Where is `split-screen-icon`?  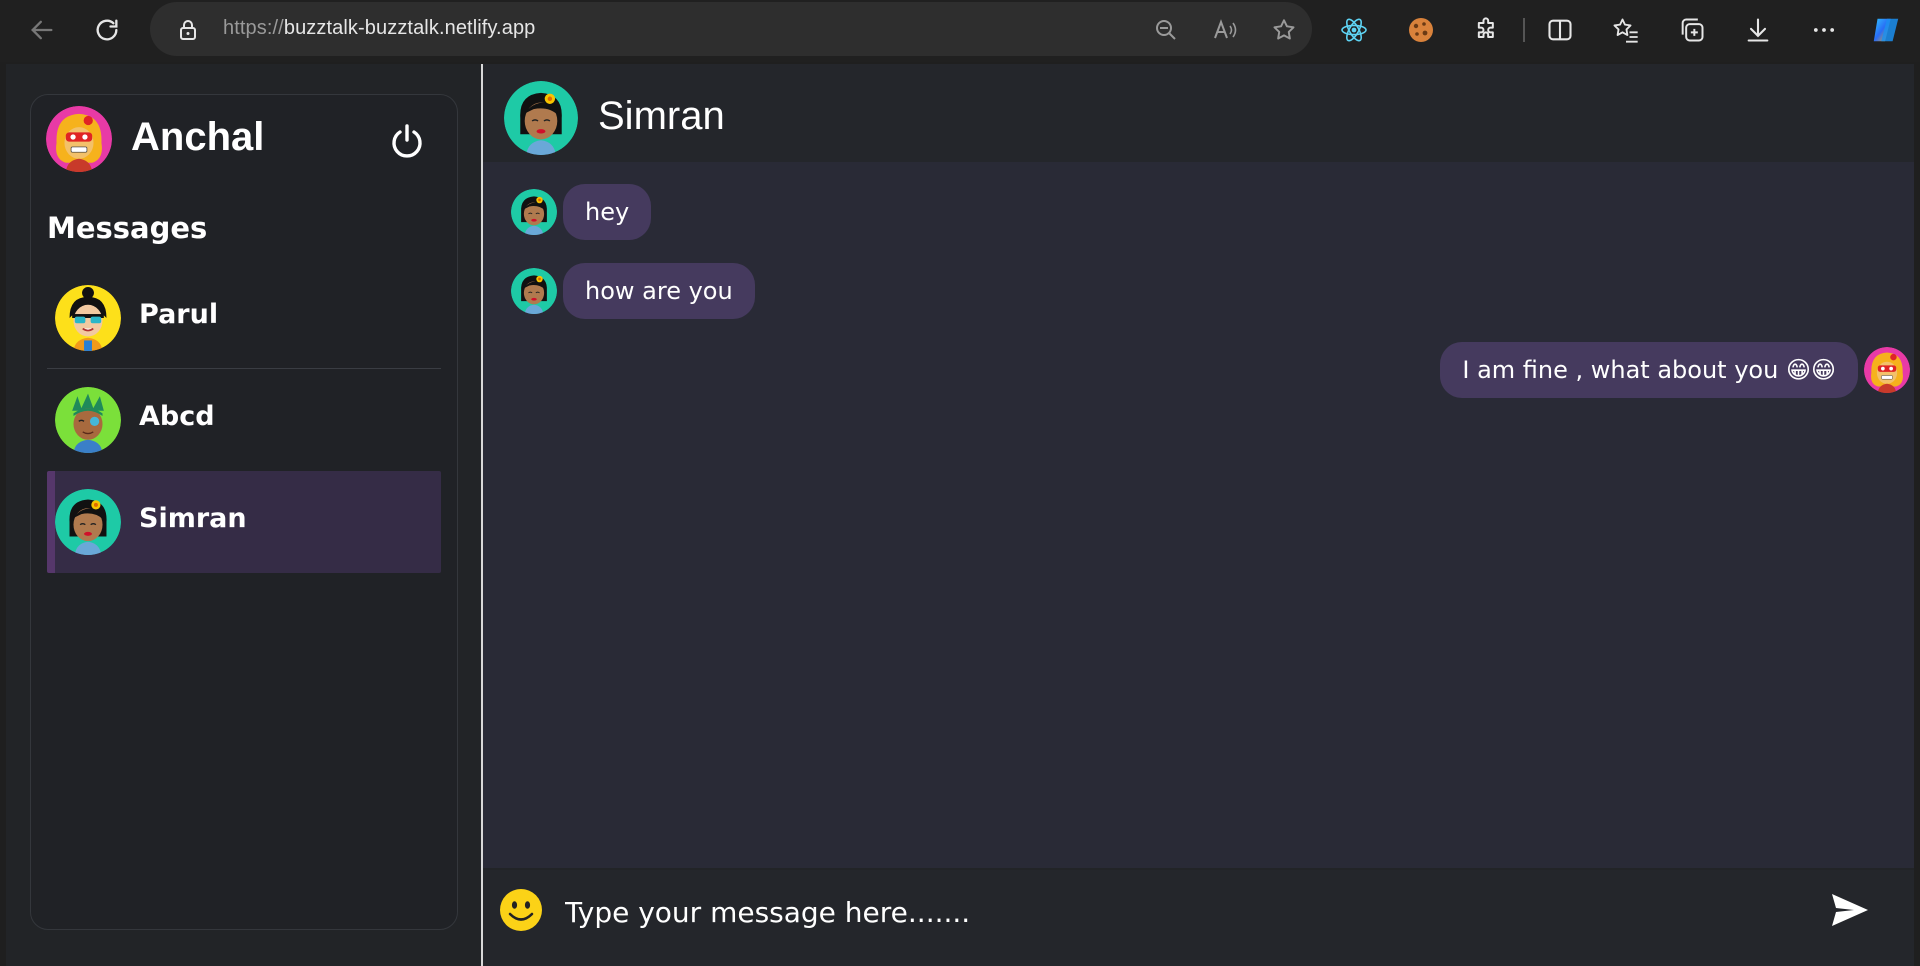
split-screen-icon is located at coordinates (1560, 30).